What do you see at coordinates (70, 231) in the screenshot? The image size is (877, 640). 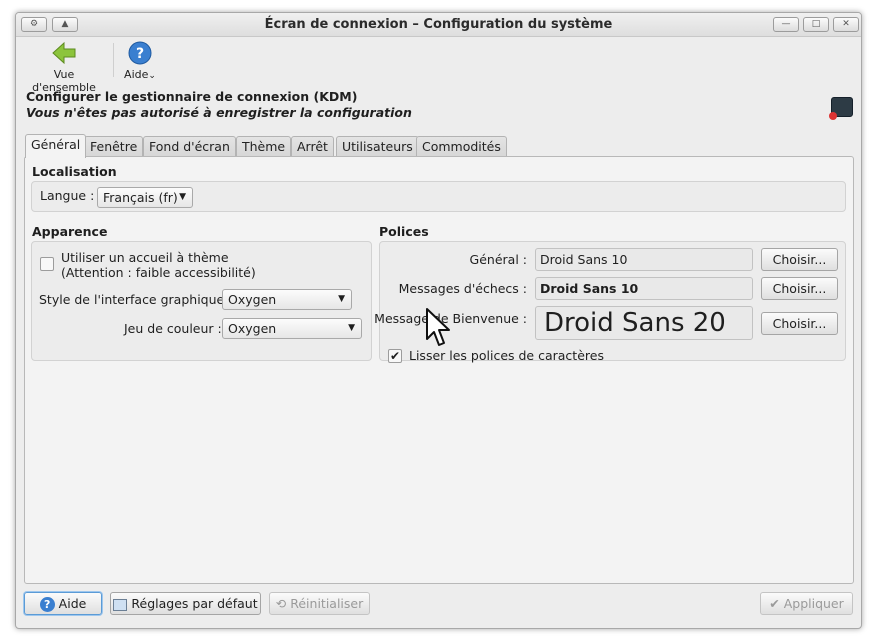 I see `appearance-title: Apparence` at bounding box center [70, 231].